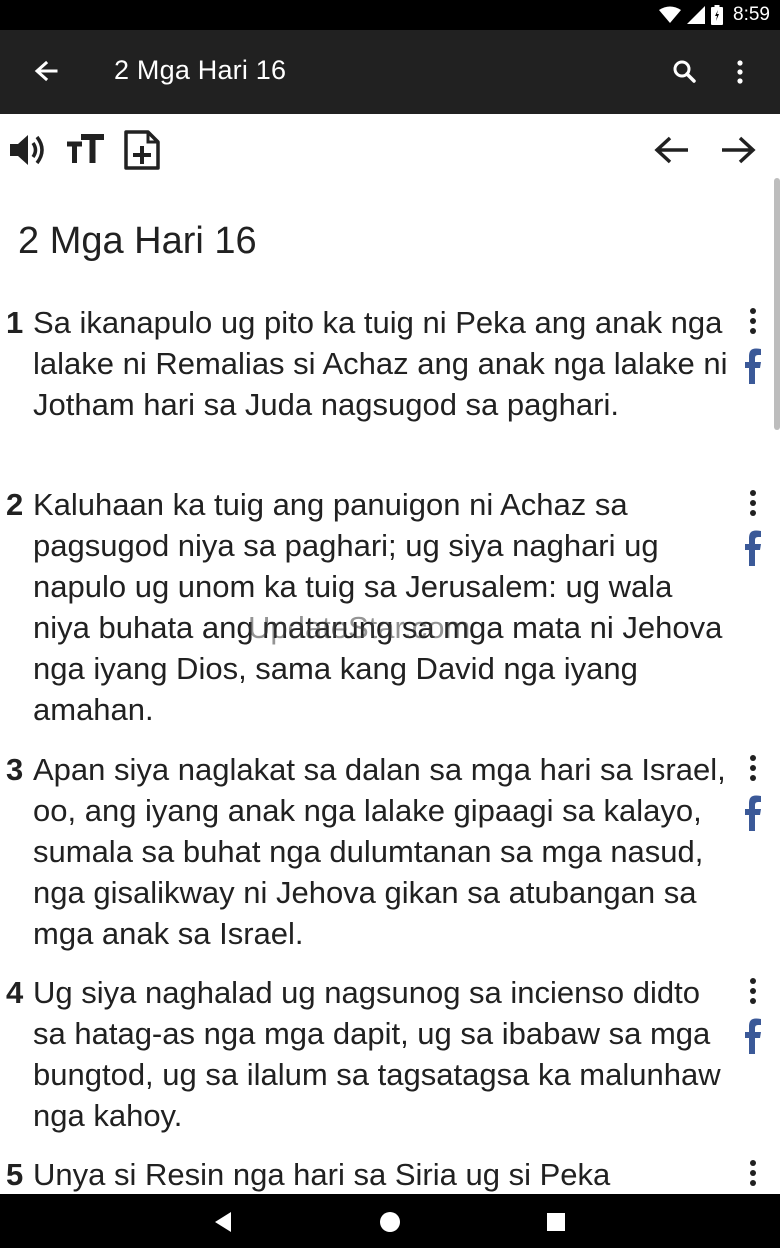  What do you see at coordinates (717, 15) in the screenshot?
I see `battery-icon` at bounding box center [717, 15].